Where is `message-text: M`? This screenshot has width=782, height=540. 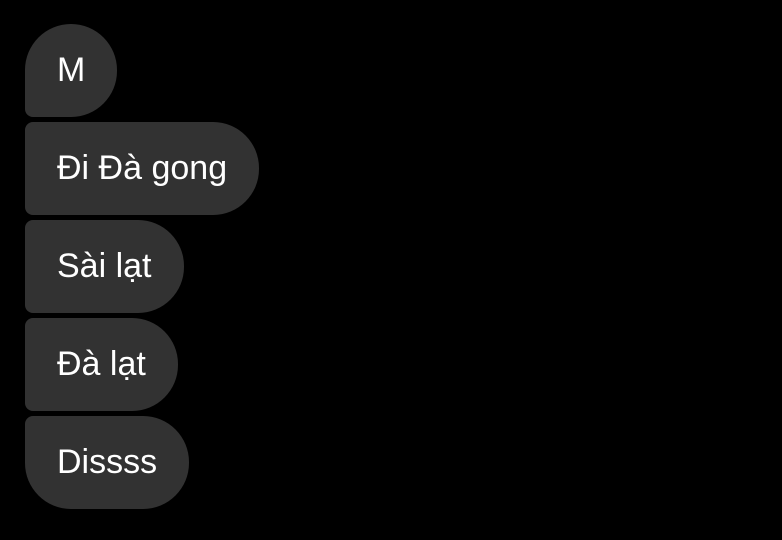
message-text: M is located at coordinates (71, 70).